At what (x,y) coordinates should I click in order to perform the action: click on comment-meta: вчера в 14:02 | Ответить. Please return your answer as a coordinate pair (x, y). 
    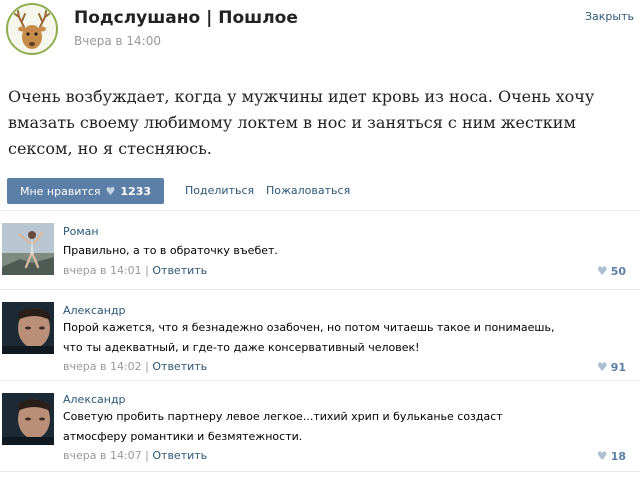
    Looking at the image, I should click on (135, 366).